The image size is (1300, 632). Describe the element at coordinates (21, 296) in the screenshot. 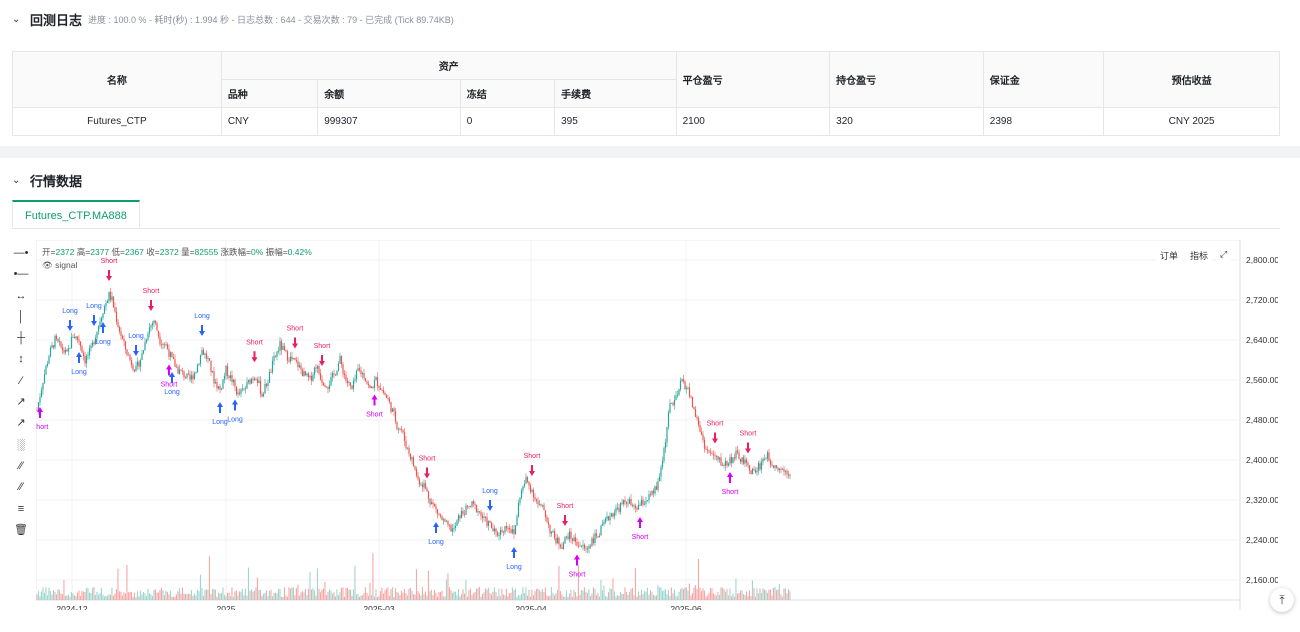

I see `extended-line-icon: ↔` at that location.